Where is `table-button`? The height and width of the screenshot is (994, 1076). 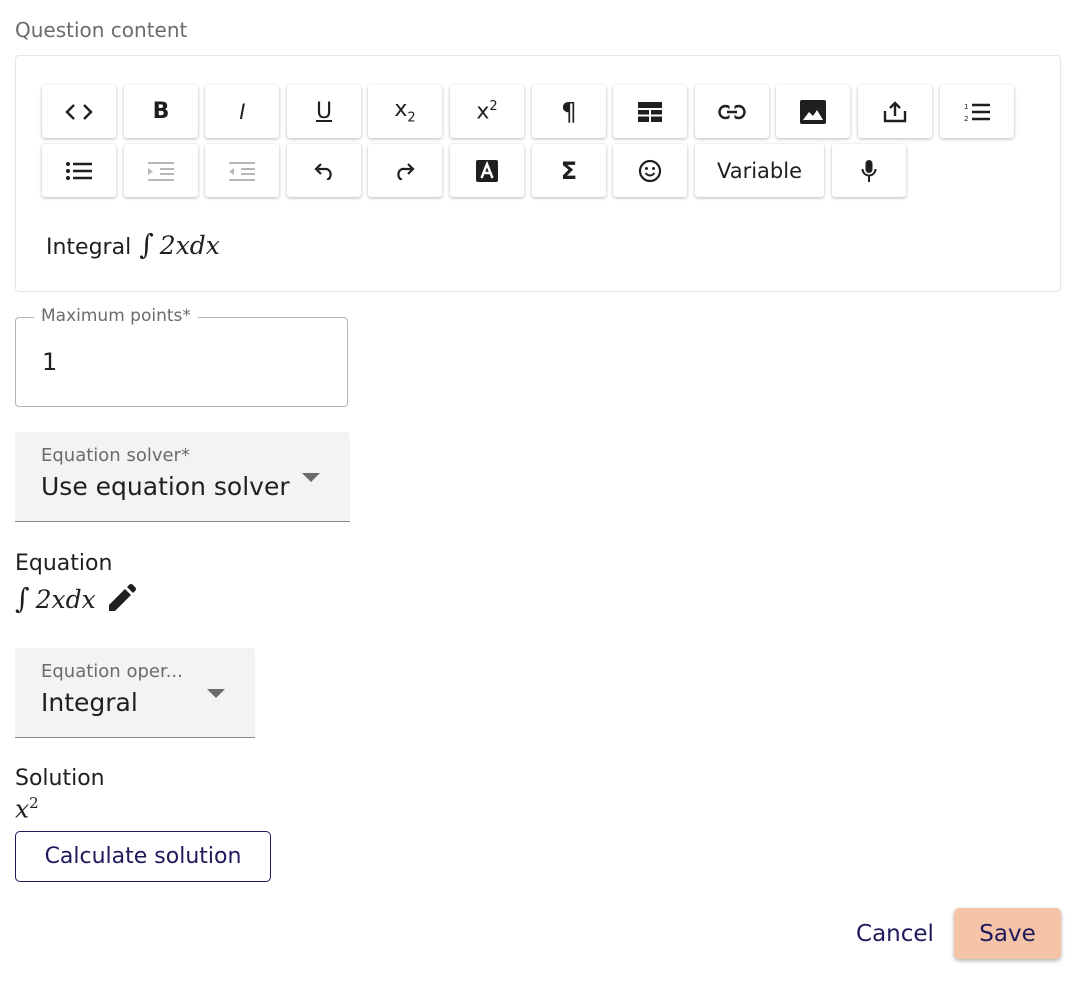 table-button is located at coordinates (650, 111).